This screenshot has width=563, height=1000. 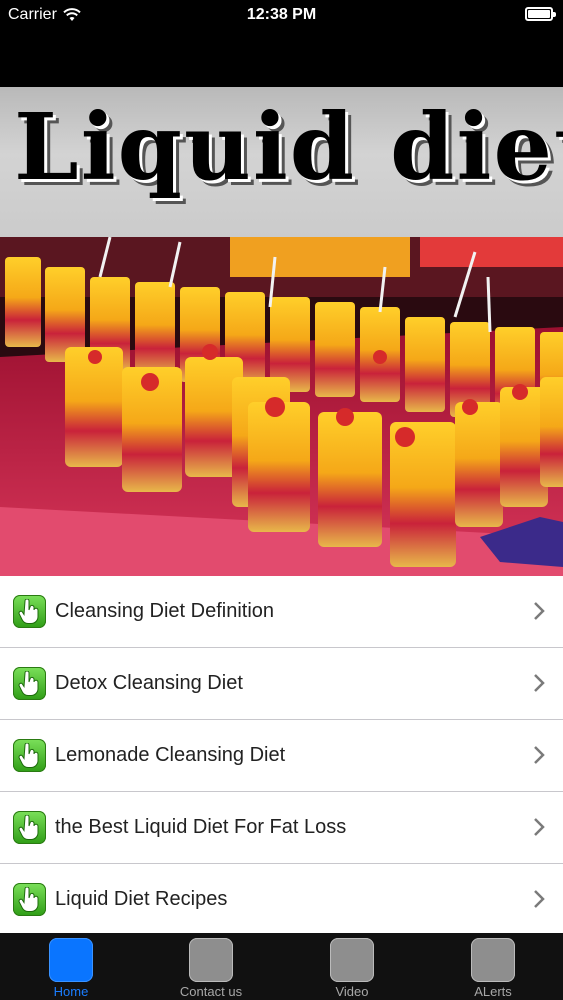 What do you see at coordinates (71, 991) in the screenshot?
I see `tab-label: Home` at bounding box center [71, 991].